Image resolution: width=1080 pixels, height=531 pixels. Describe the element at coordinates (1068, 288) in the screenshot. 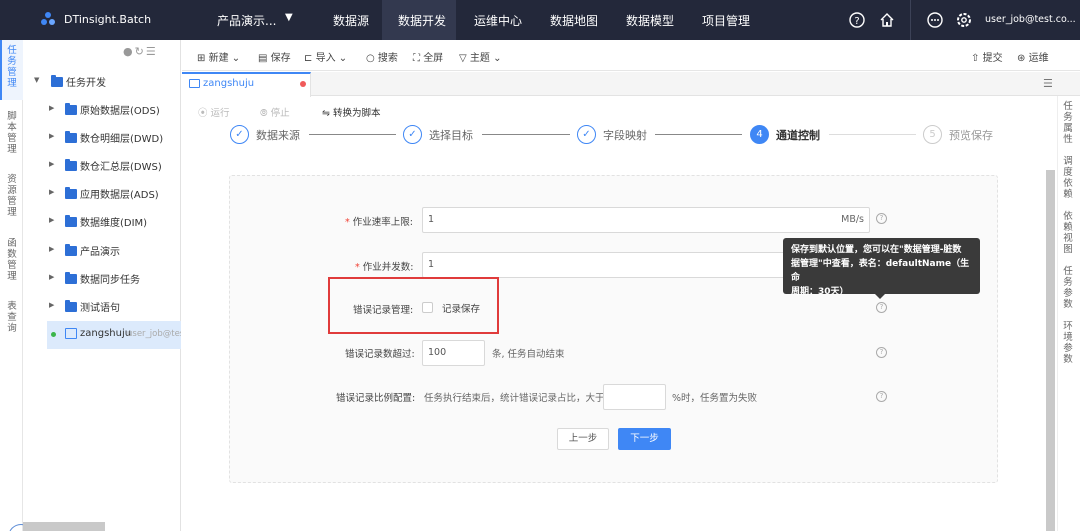

I see `rail-task-params: 任务参数` at that location.